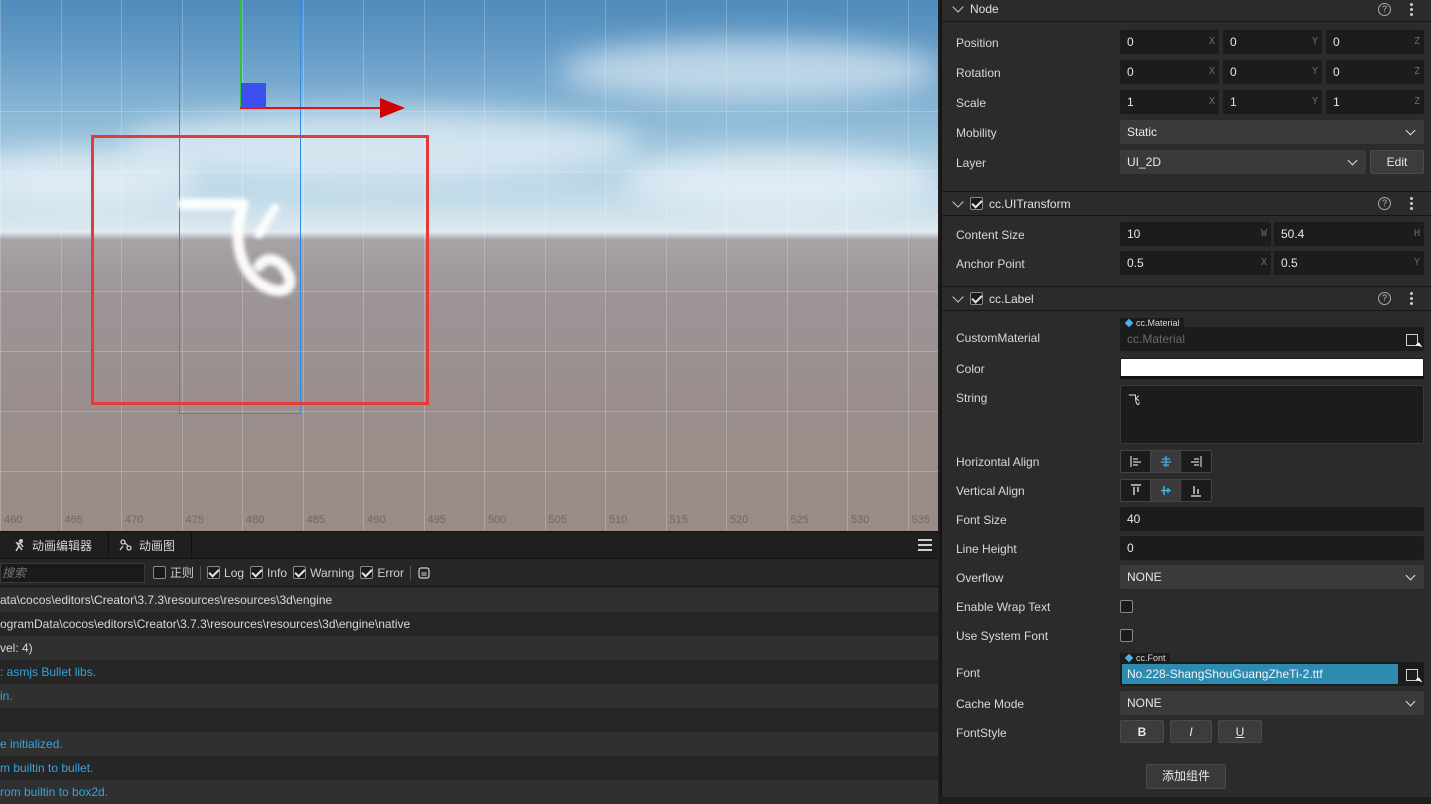 This screenshot has height=804, width=1431. Describe the element at coordinates (1136, 461) in the screenshot. I see `align-left-icon` at that location.